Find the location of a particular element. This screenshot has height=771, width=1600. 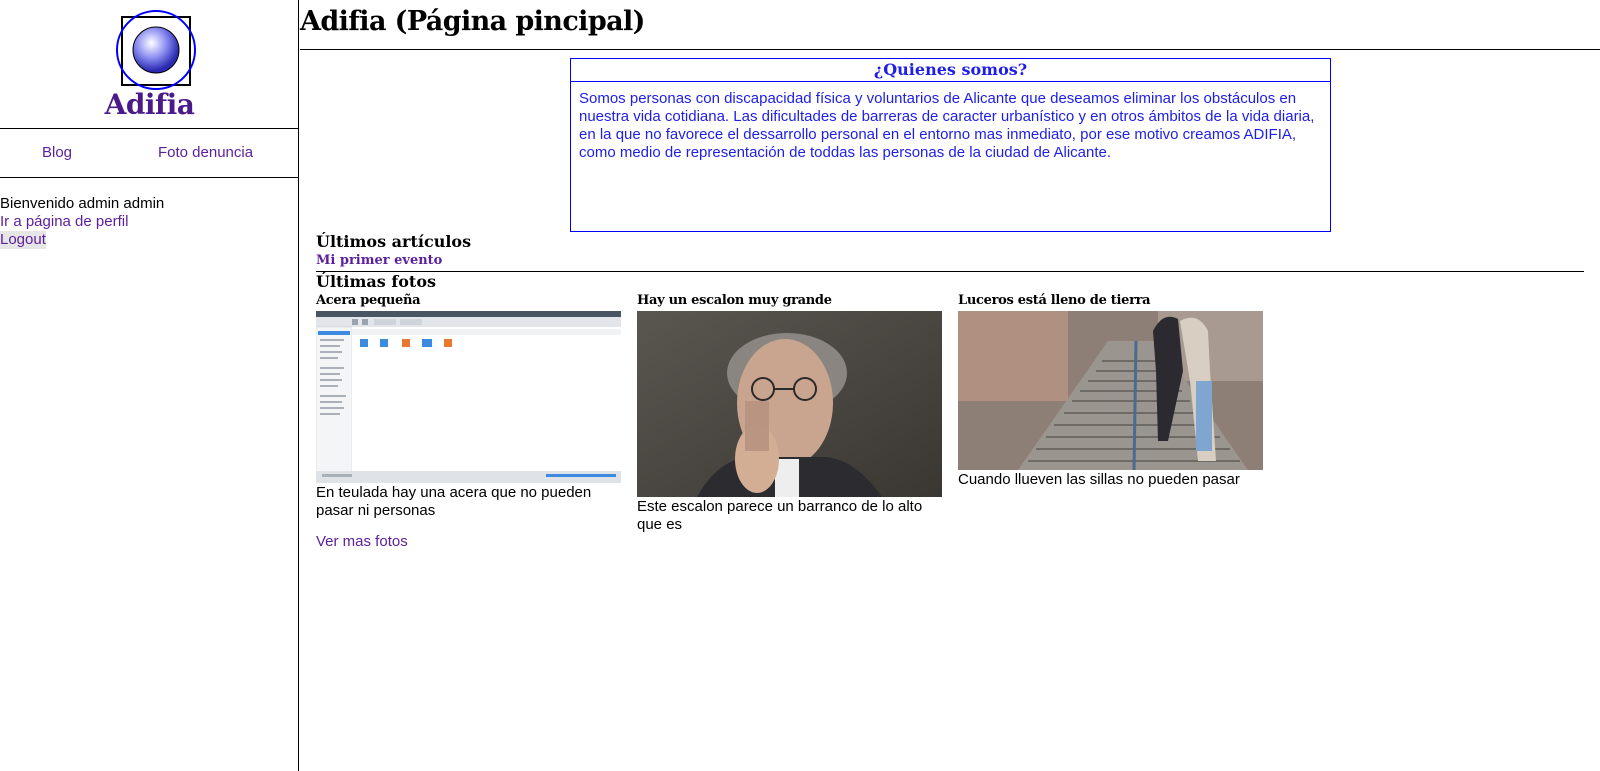

photos-title: Últimas fotos is located at coordinates (376, 281).